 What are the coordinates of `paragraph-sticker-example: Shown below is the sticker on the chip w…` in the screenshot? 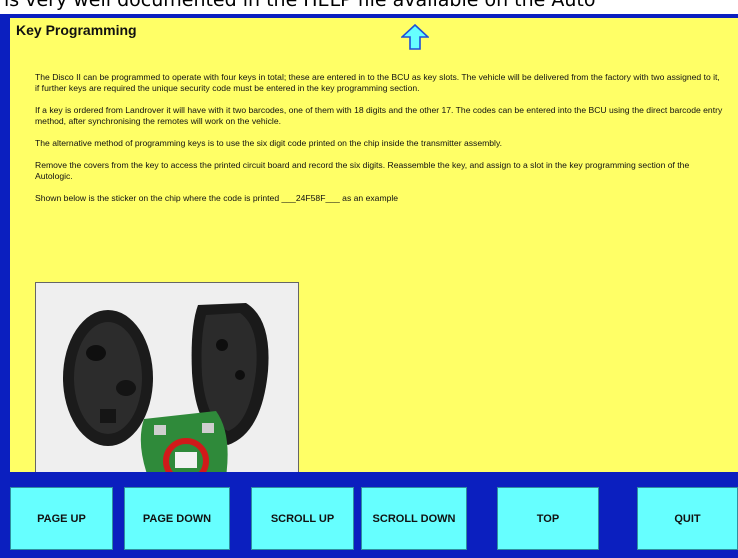 It's located at (217, 198).